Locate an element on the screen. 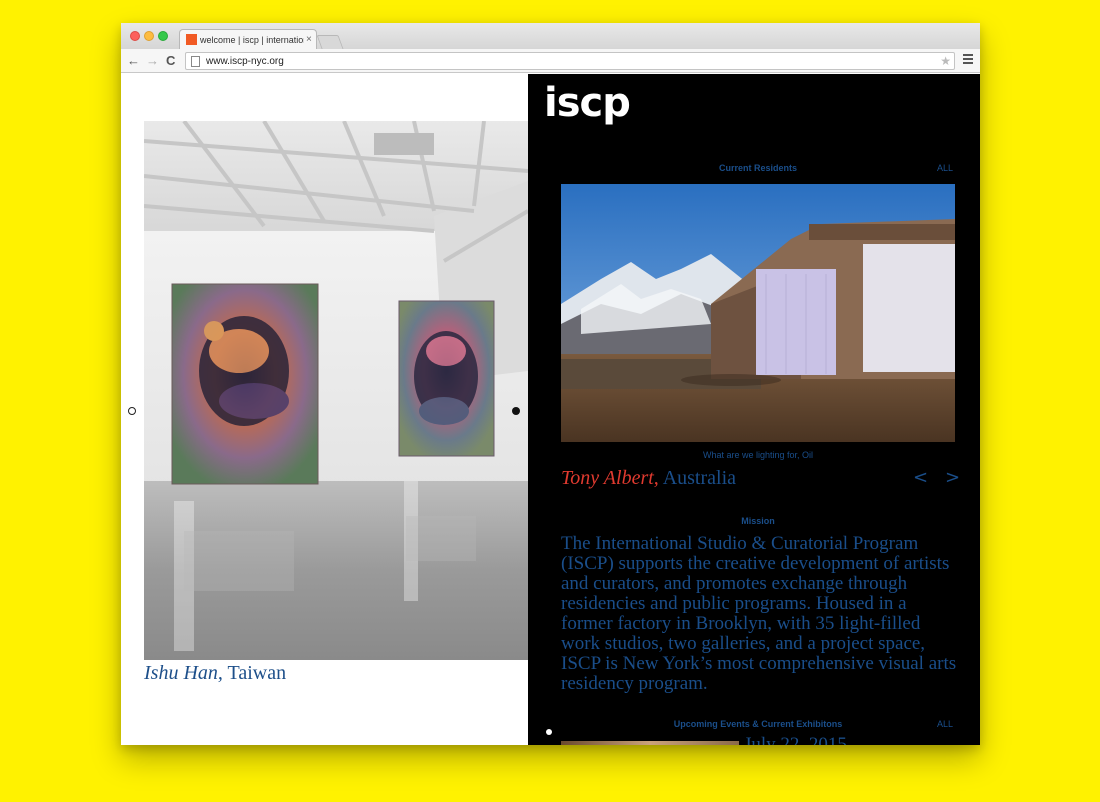  residents-all-link: ALL is located at coordinates (945, 168).